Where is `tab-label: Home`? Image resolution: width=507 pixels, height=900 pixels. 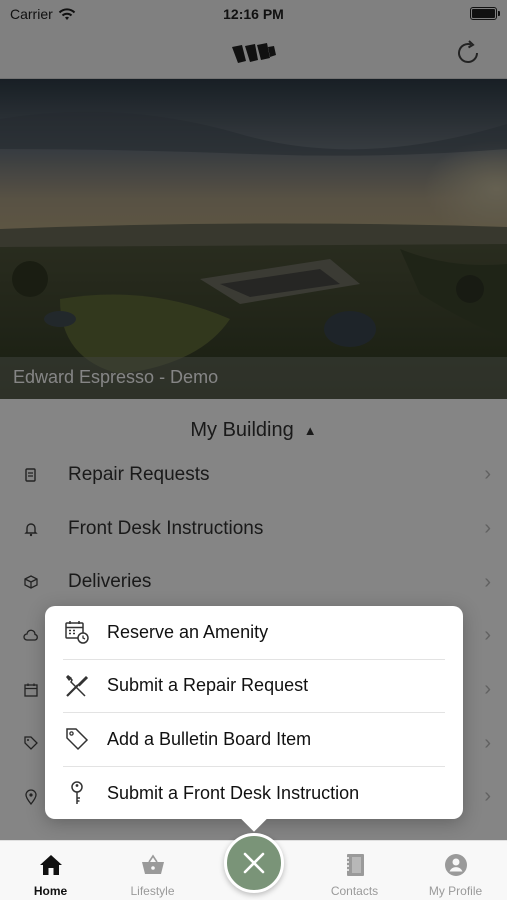 tab-label: Home is located at coordinates (50, 891).